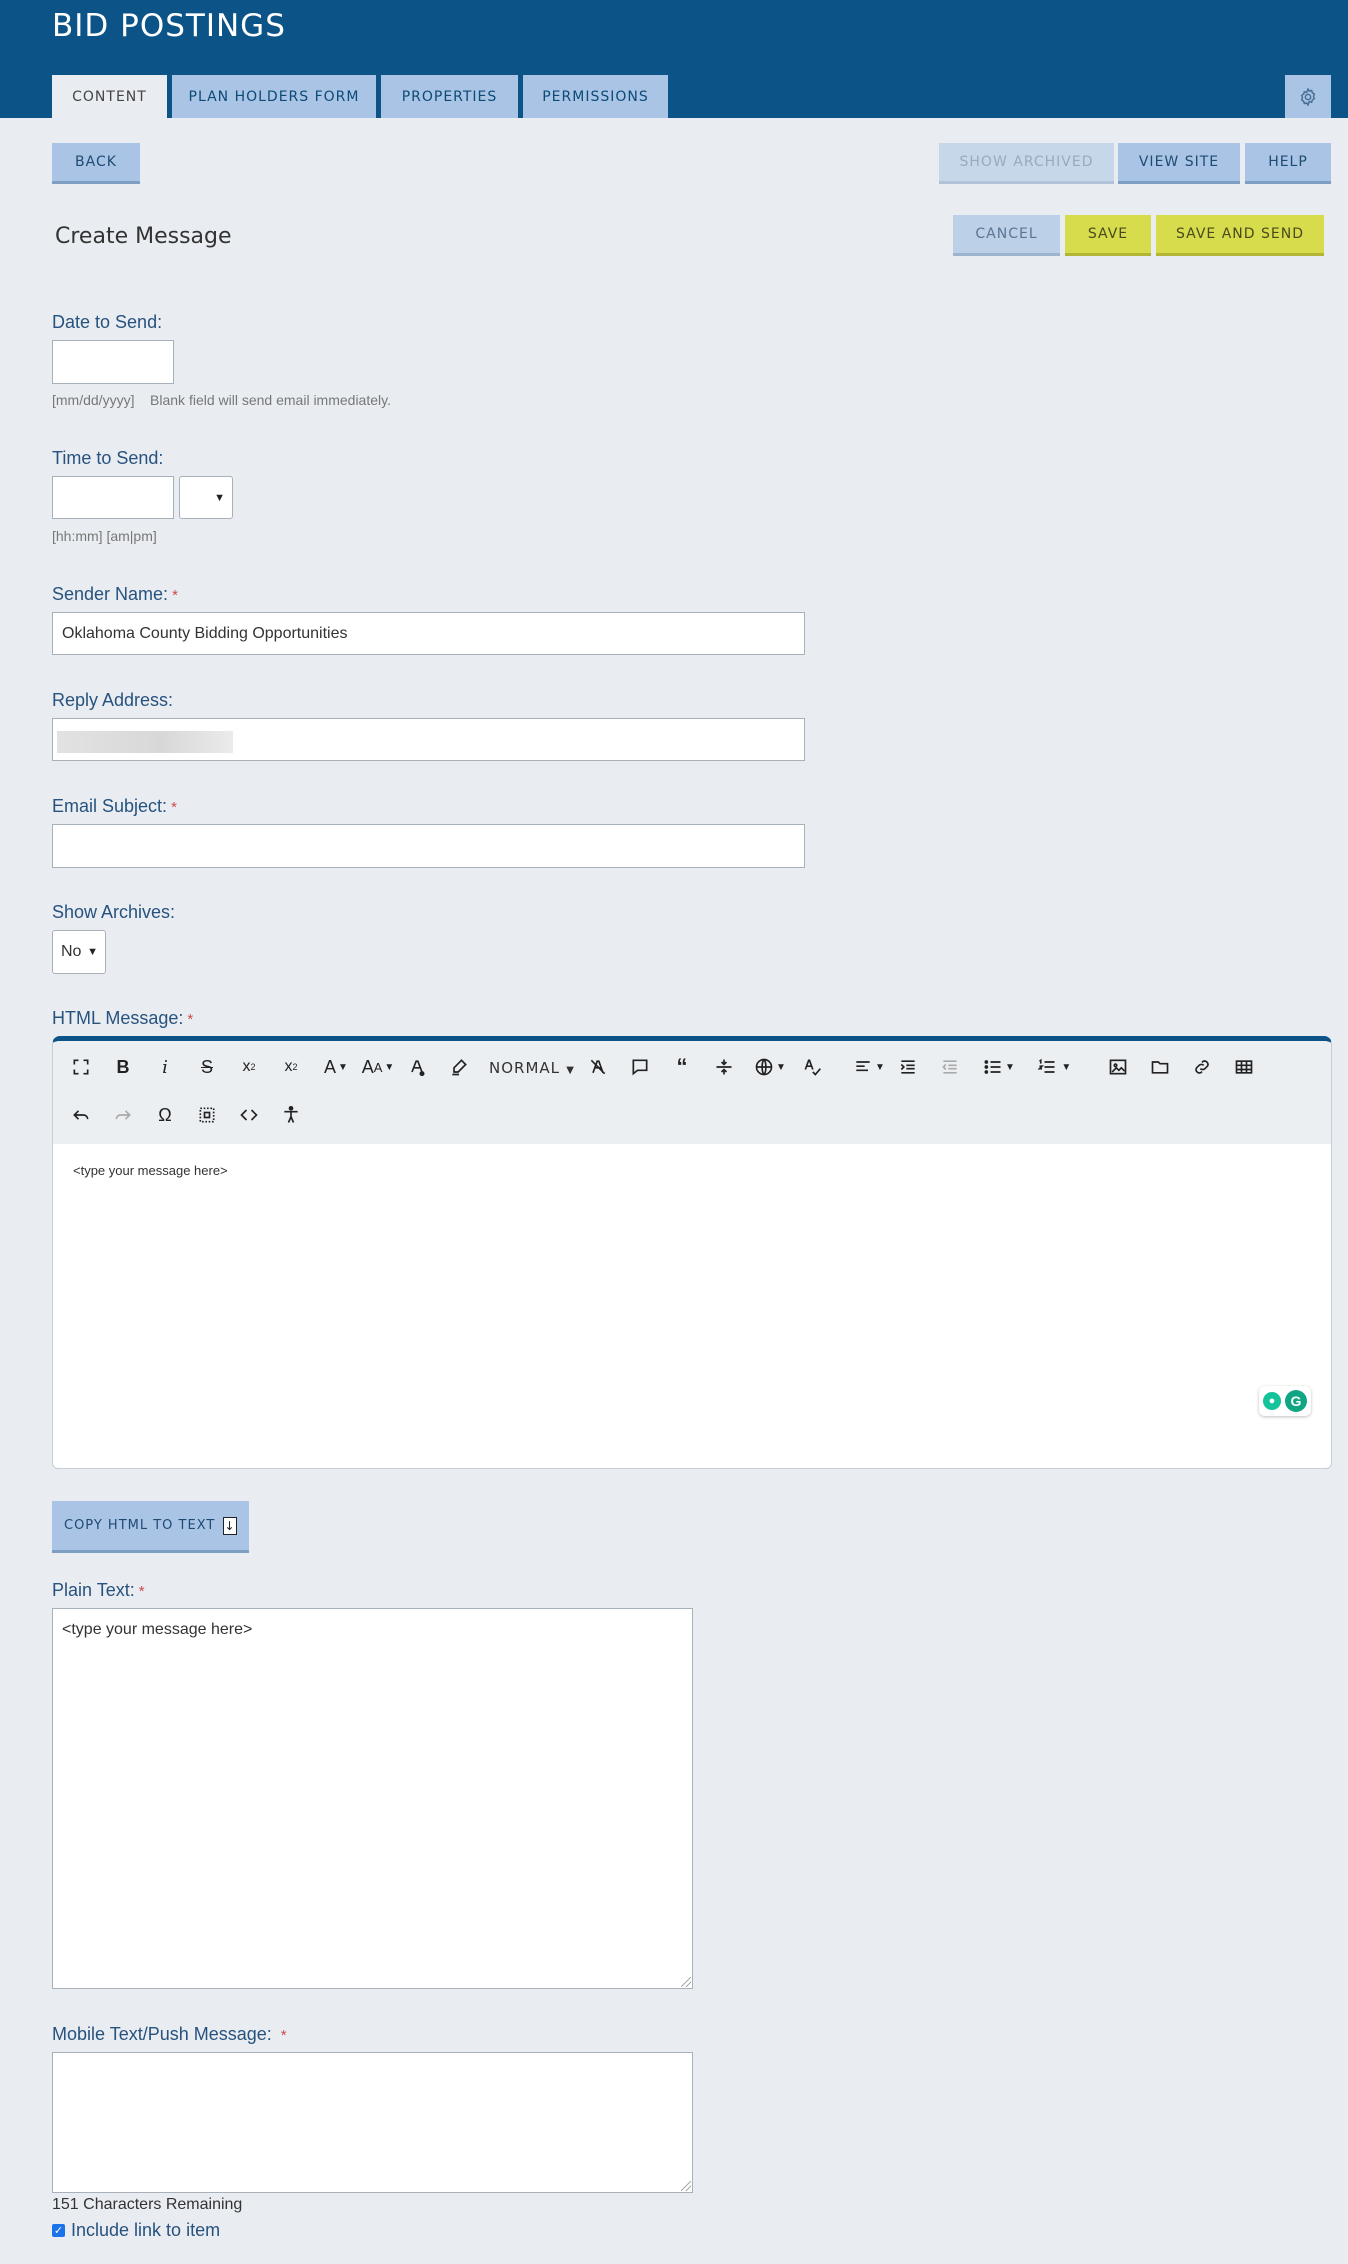 The width and height of the screenshot is (1348, 2264). What do you see at coordinates (1179, 163) in the screenshot?
I see `view-site-button: VIEW SITE` at bounding box center [1179, 163].